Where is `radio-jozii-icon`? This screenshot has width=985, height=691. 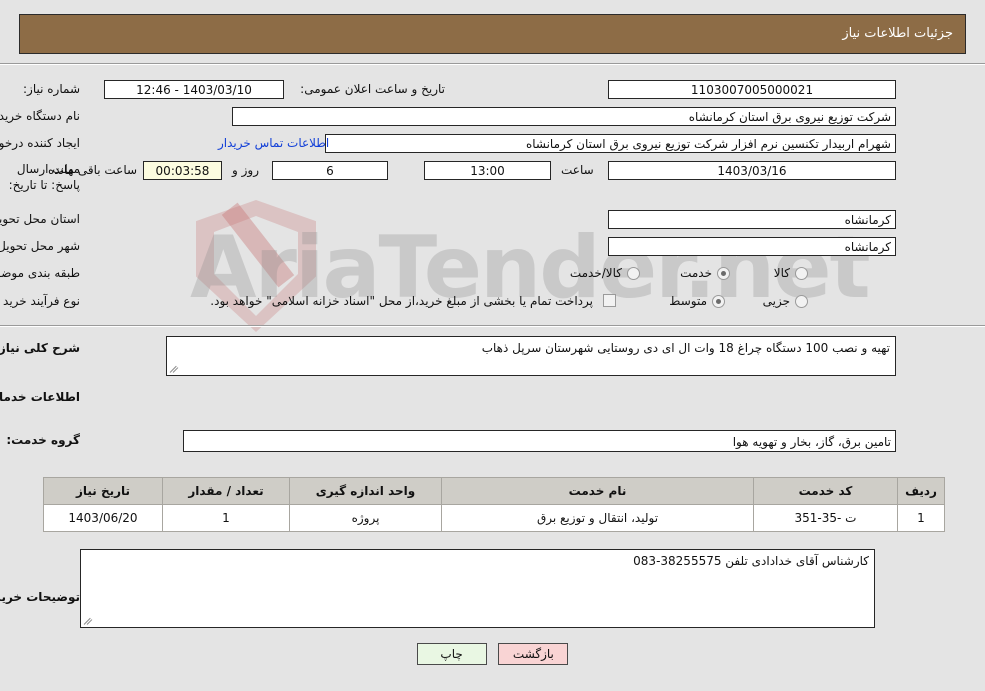
radio-jozii-icon is located at coordinates (801, 301).